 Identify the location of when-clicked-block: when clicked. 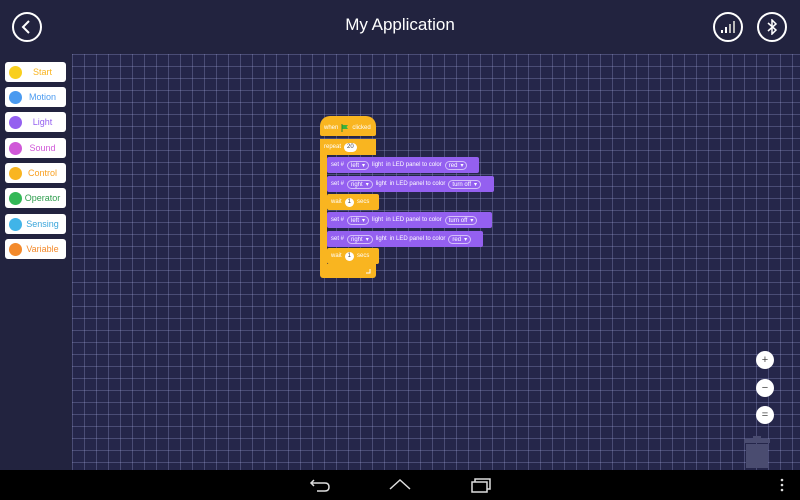
(348, 126).